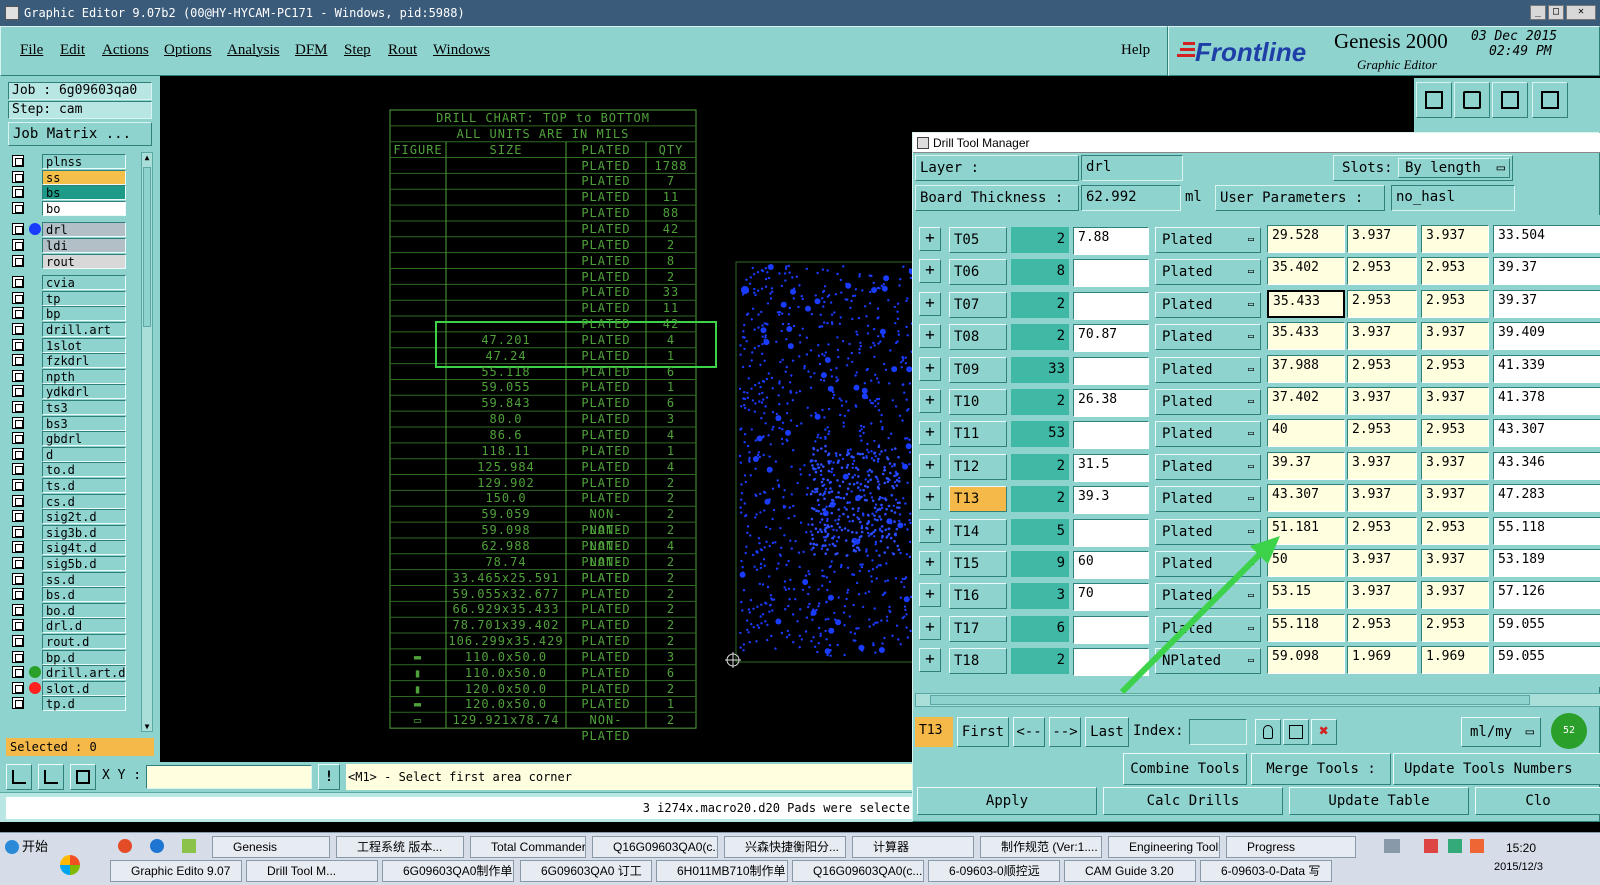 This screenshot has width=1600, height=885. Describe the element at coordinates (1472, 100) in the screenshot. I see `save-view-icon` at that location.